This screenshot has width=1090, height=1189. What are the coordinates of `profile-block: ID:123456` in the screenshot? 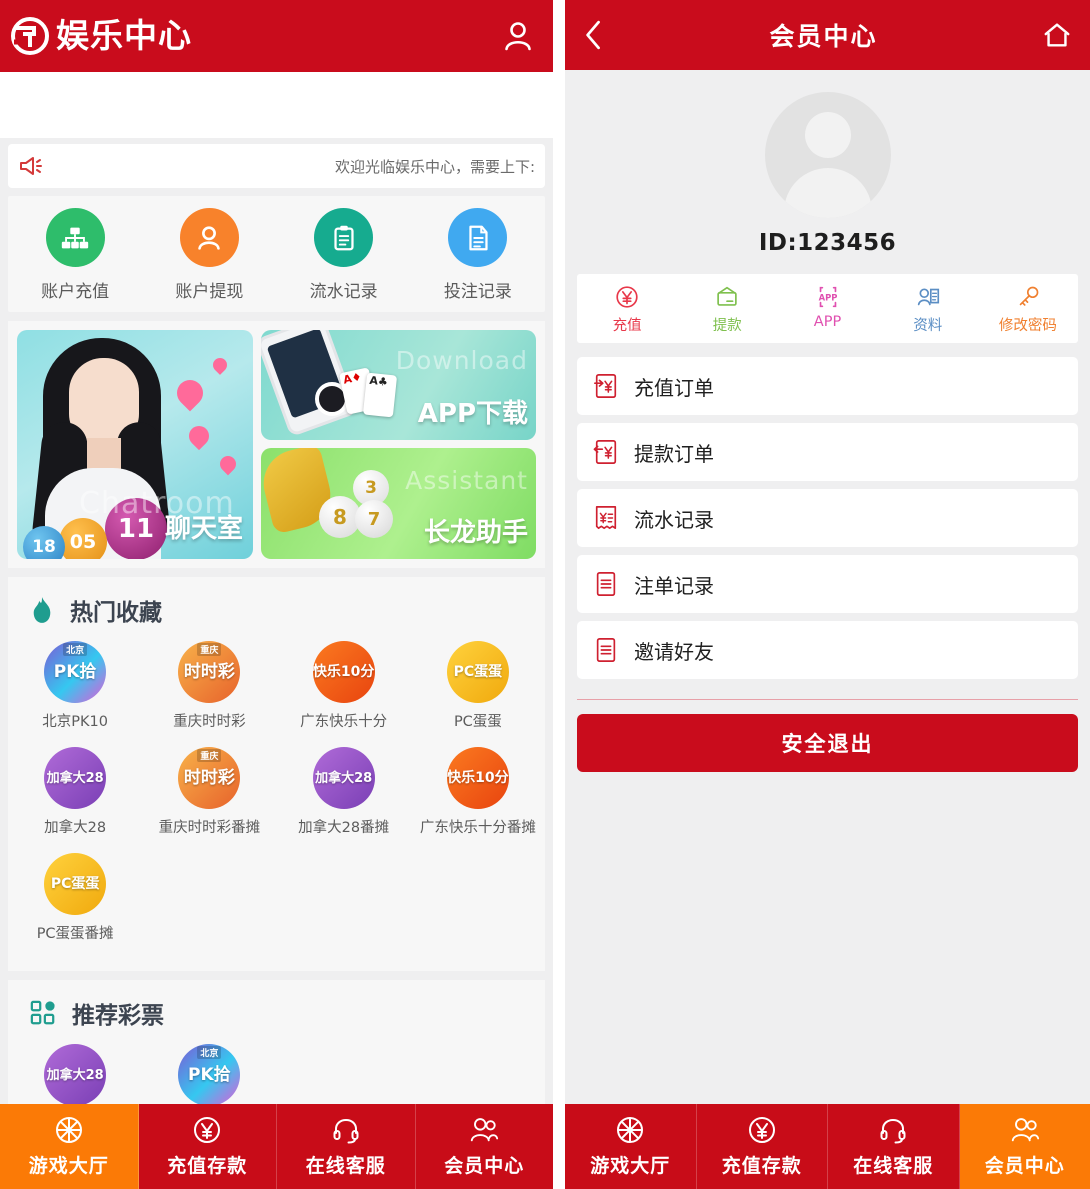 It's located at (827, 163).